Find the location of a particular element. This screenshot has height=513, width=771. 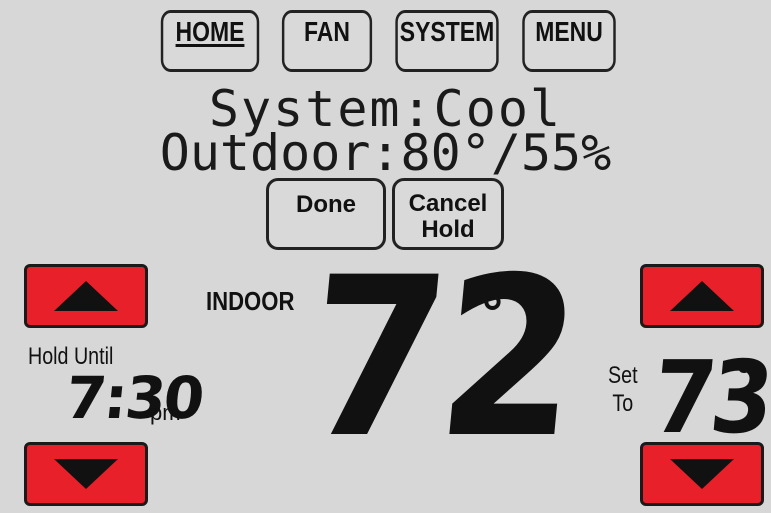

cancel-hold-label-line1: Cancel is located at coordinates (448, 203).